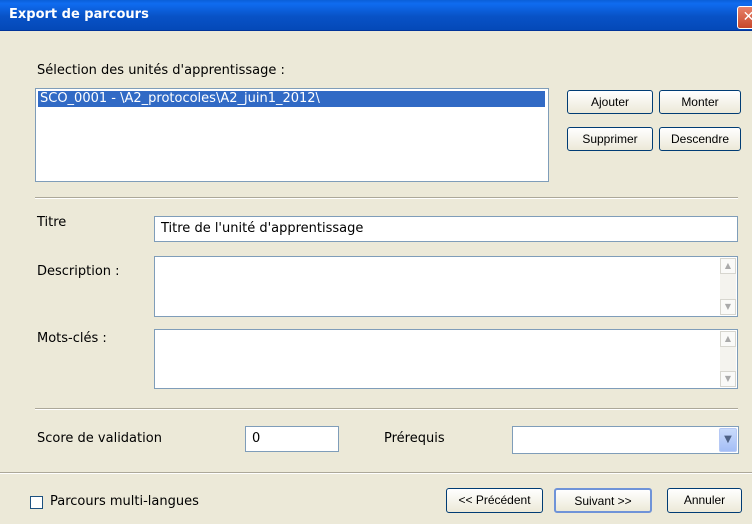  Describe the element at coordinates (36, 502) in the screenshot. I see `multilang-checkbox` at that location.